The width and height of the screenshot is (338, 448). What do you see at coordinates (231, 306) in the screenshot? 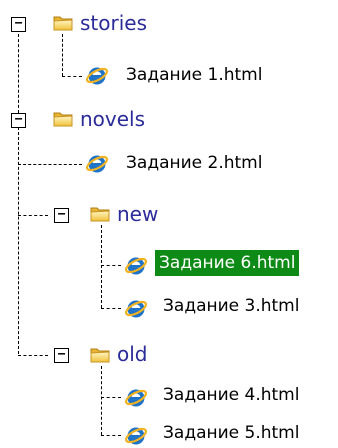
I see `file-label: Задание 3.html` at bounding box center [231, 306].